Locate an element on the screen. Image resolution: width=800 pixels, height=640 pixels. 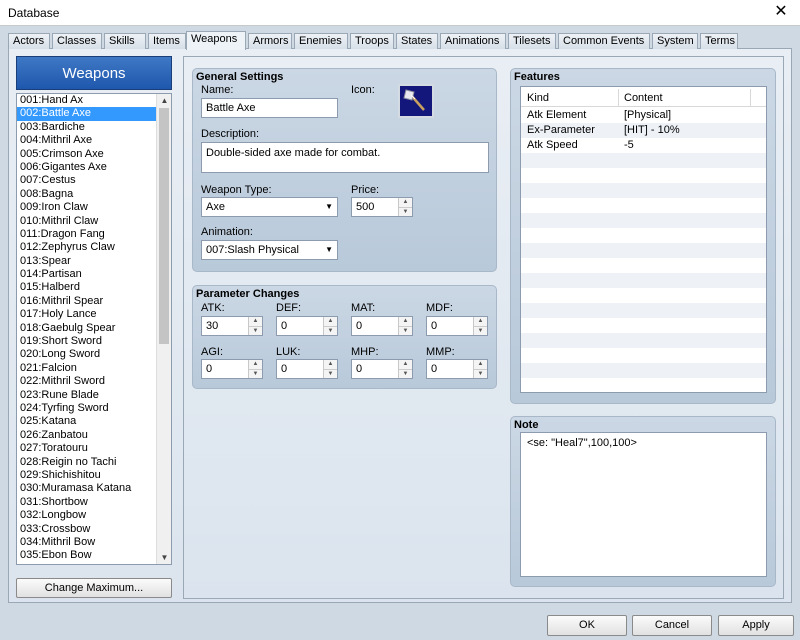
list-item: 024:Tyrfing Sword is located at coordinates (87, 408).